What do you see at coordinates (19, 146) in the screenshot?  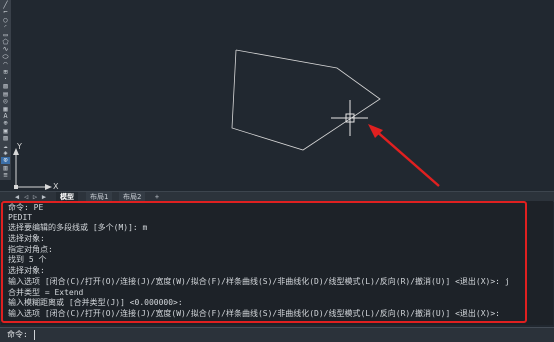 I see `ucs-y-label: Y` at bounding box center [19, 146].